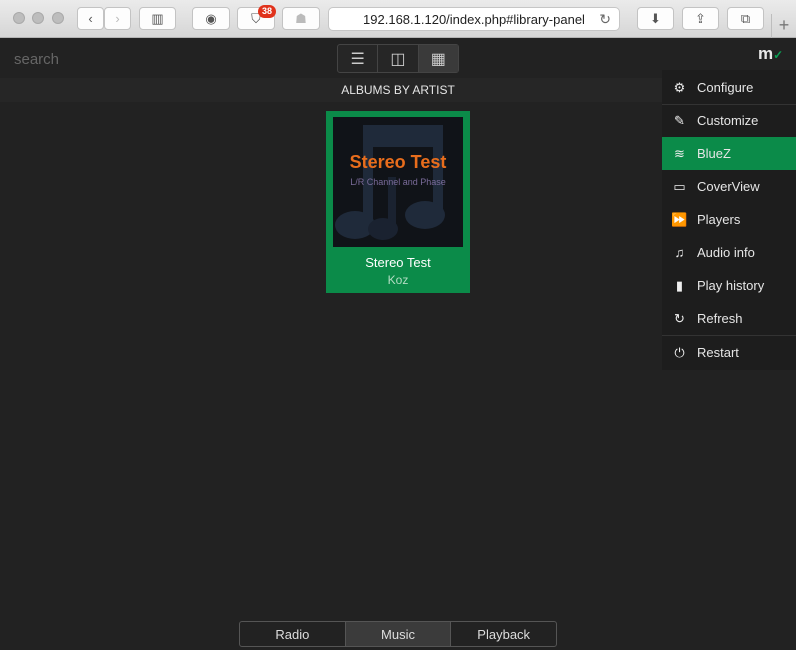 The width and height of the screenshot is (796, 650). Describe the element at coordinates (719, 219) in the screenshot. I see `menu-item-label: Players` at that location.